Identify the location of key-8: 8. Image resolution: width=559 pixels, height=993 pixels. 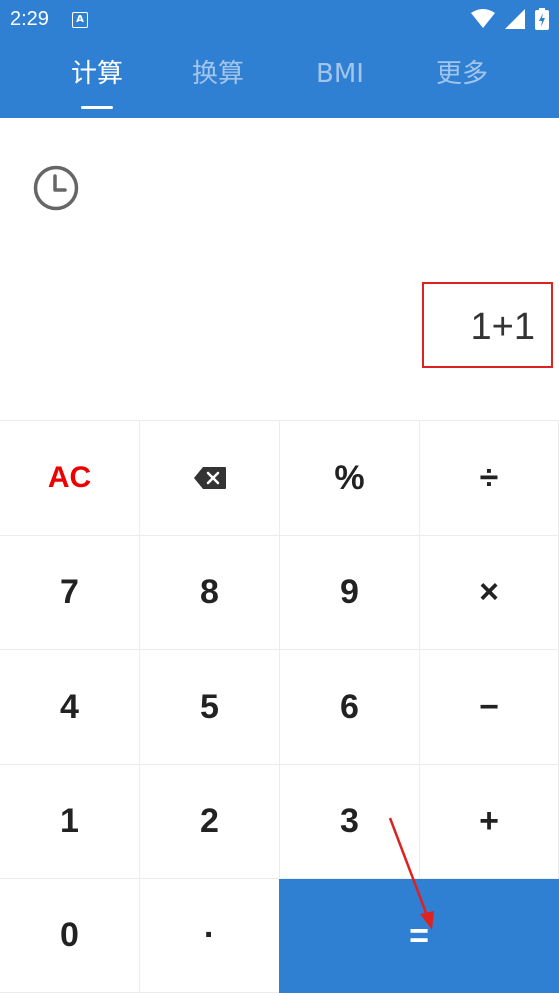
(210, 593).